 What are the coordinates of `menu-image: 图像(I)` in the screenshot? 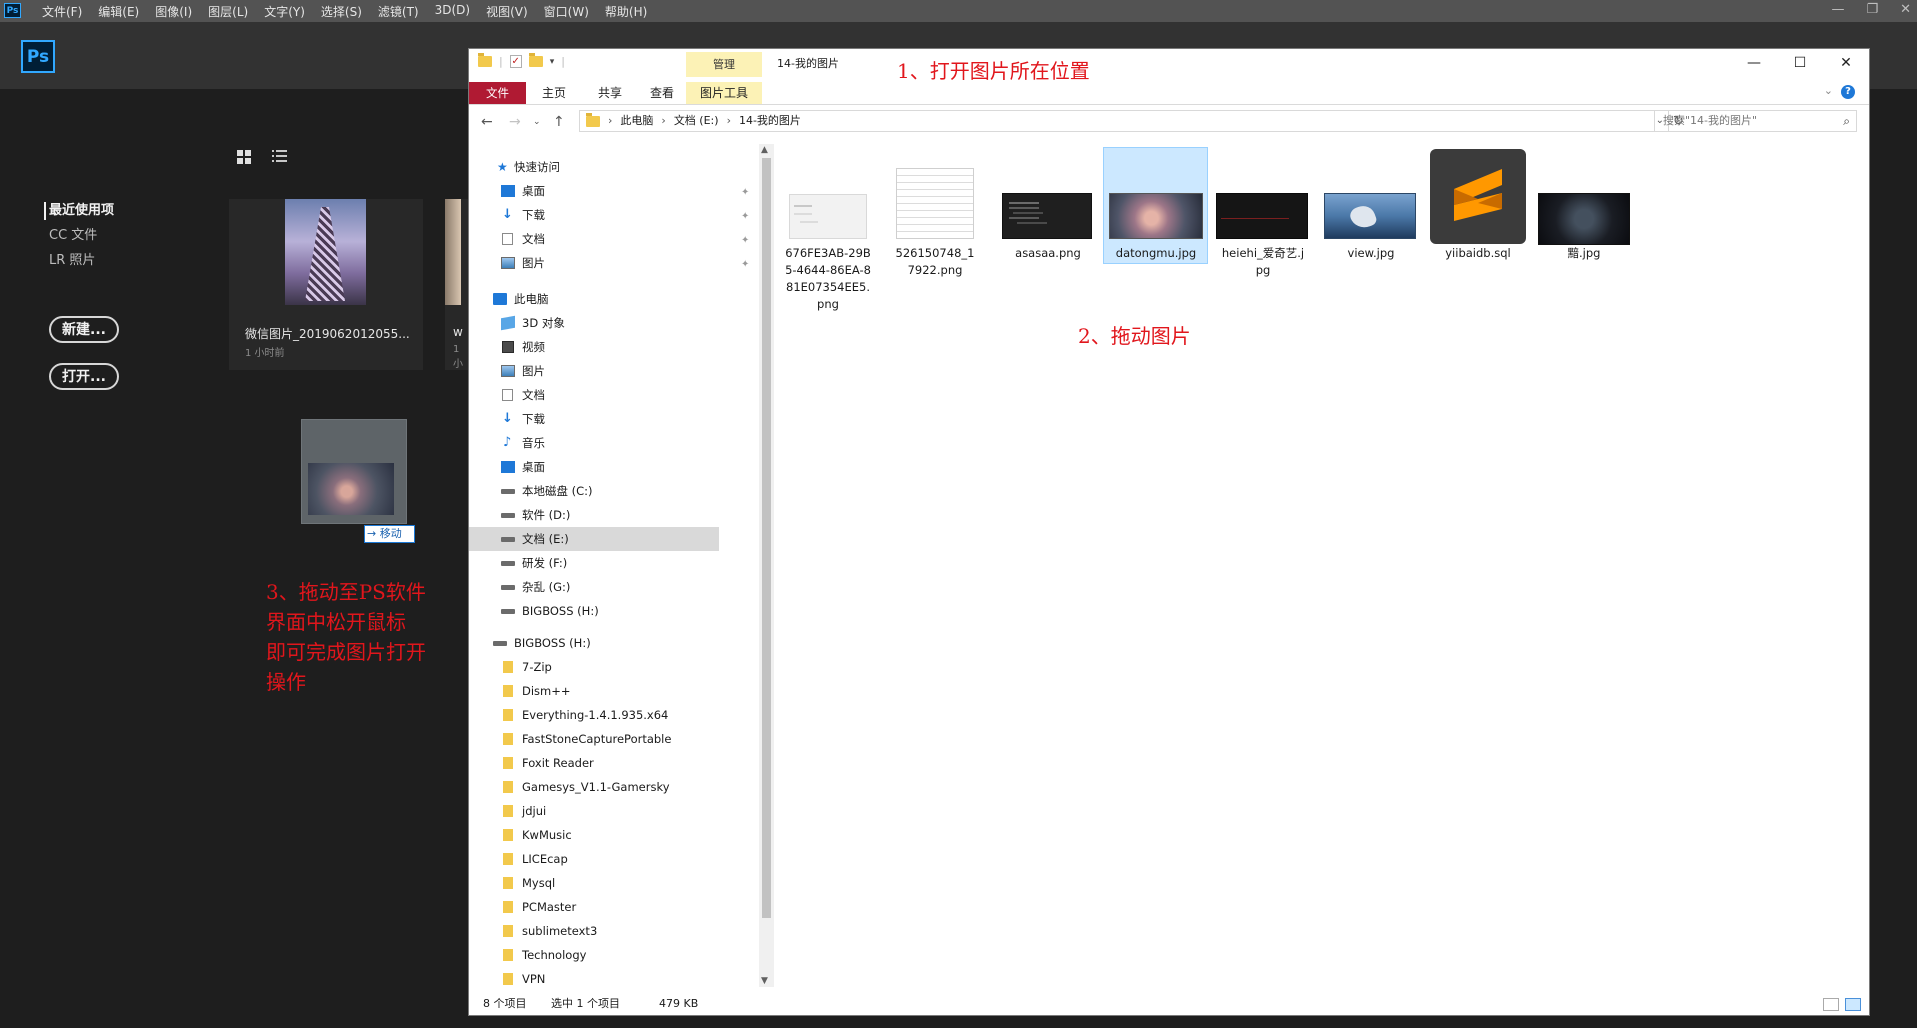 It's located at (173, 11).